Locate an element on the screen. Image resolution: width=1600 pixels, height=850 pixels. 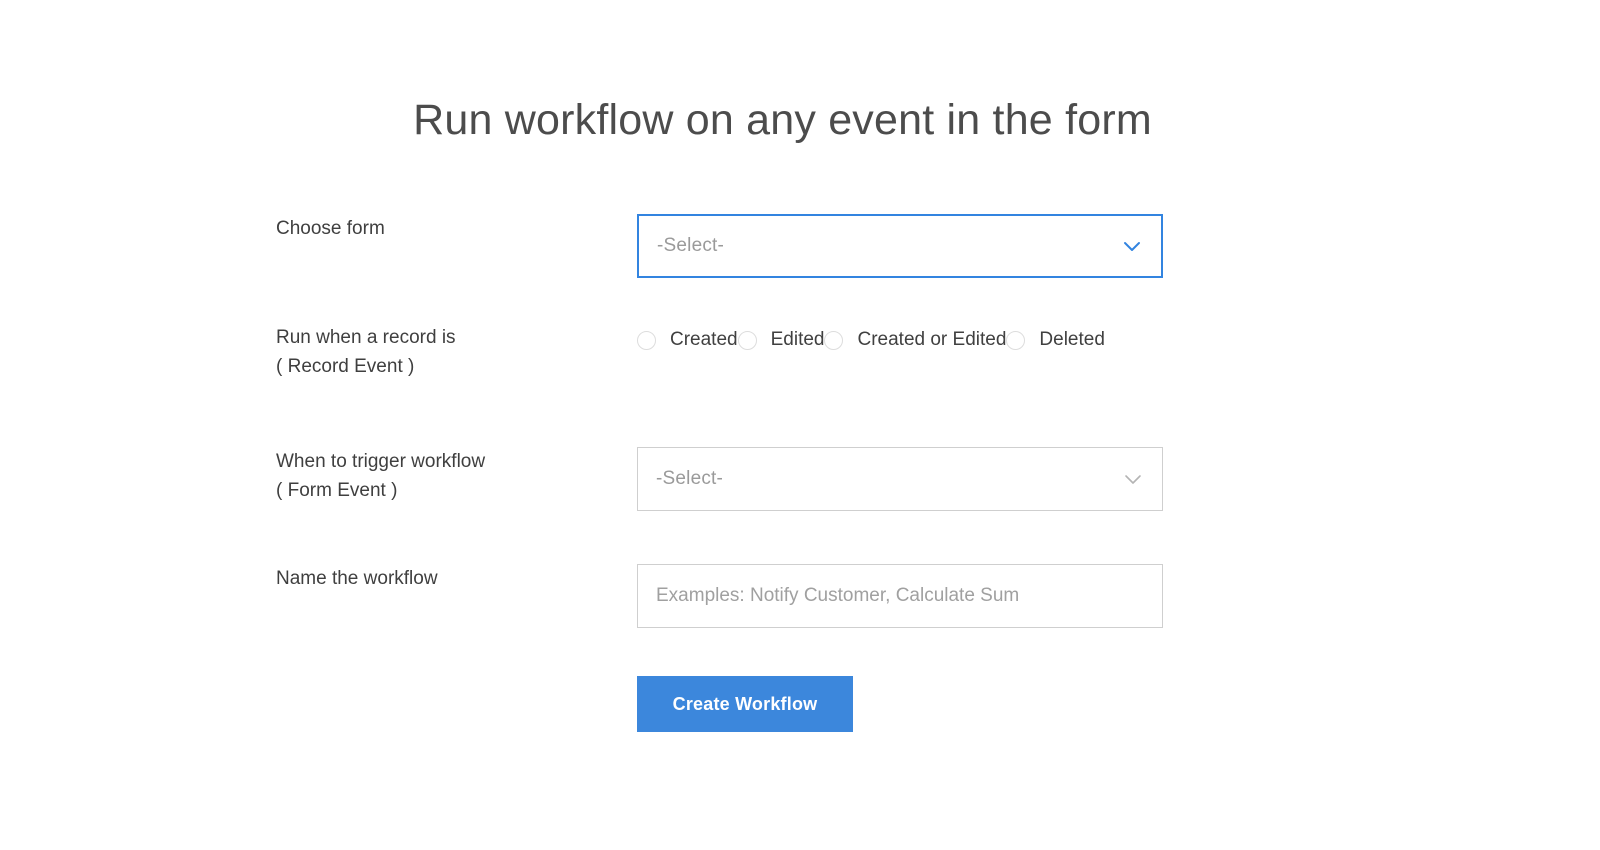
workflow-name-control is located at coordinates (1006, 596).